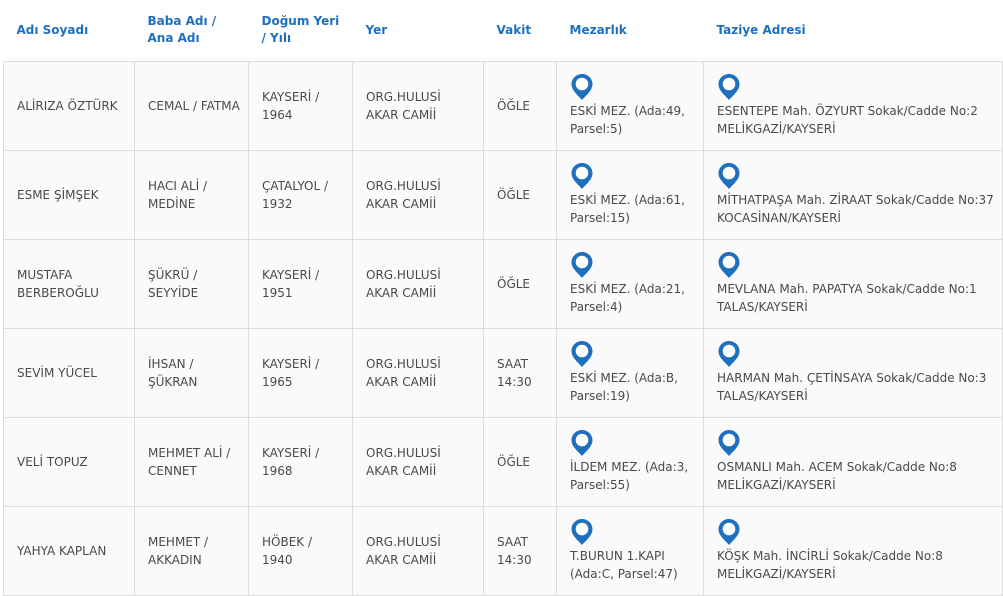 This screenshot has width=1003, height=596. Describe the element at coordinates (300, 550) in the screenshot. I see `birth-place-year: HÖBEK / 1940` at that location.